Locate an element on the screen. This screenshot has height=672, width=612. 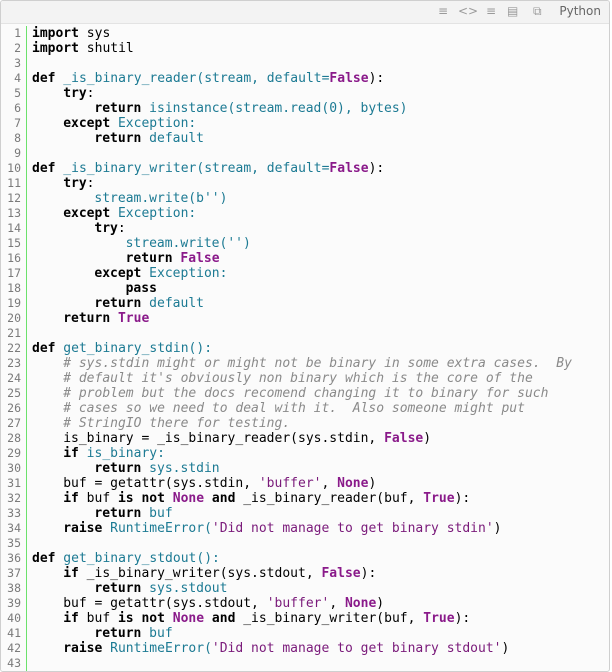
line-number: 10 is located at coordinates (14, 168).